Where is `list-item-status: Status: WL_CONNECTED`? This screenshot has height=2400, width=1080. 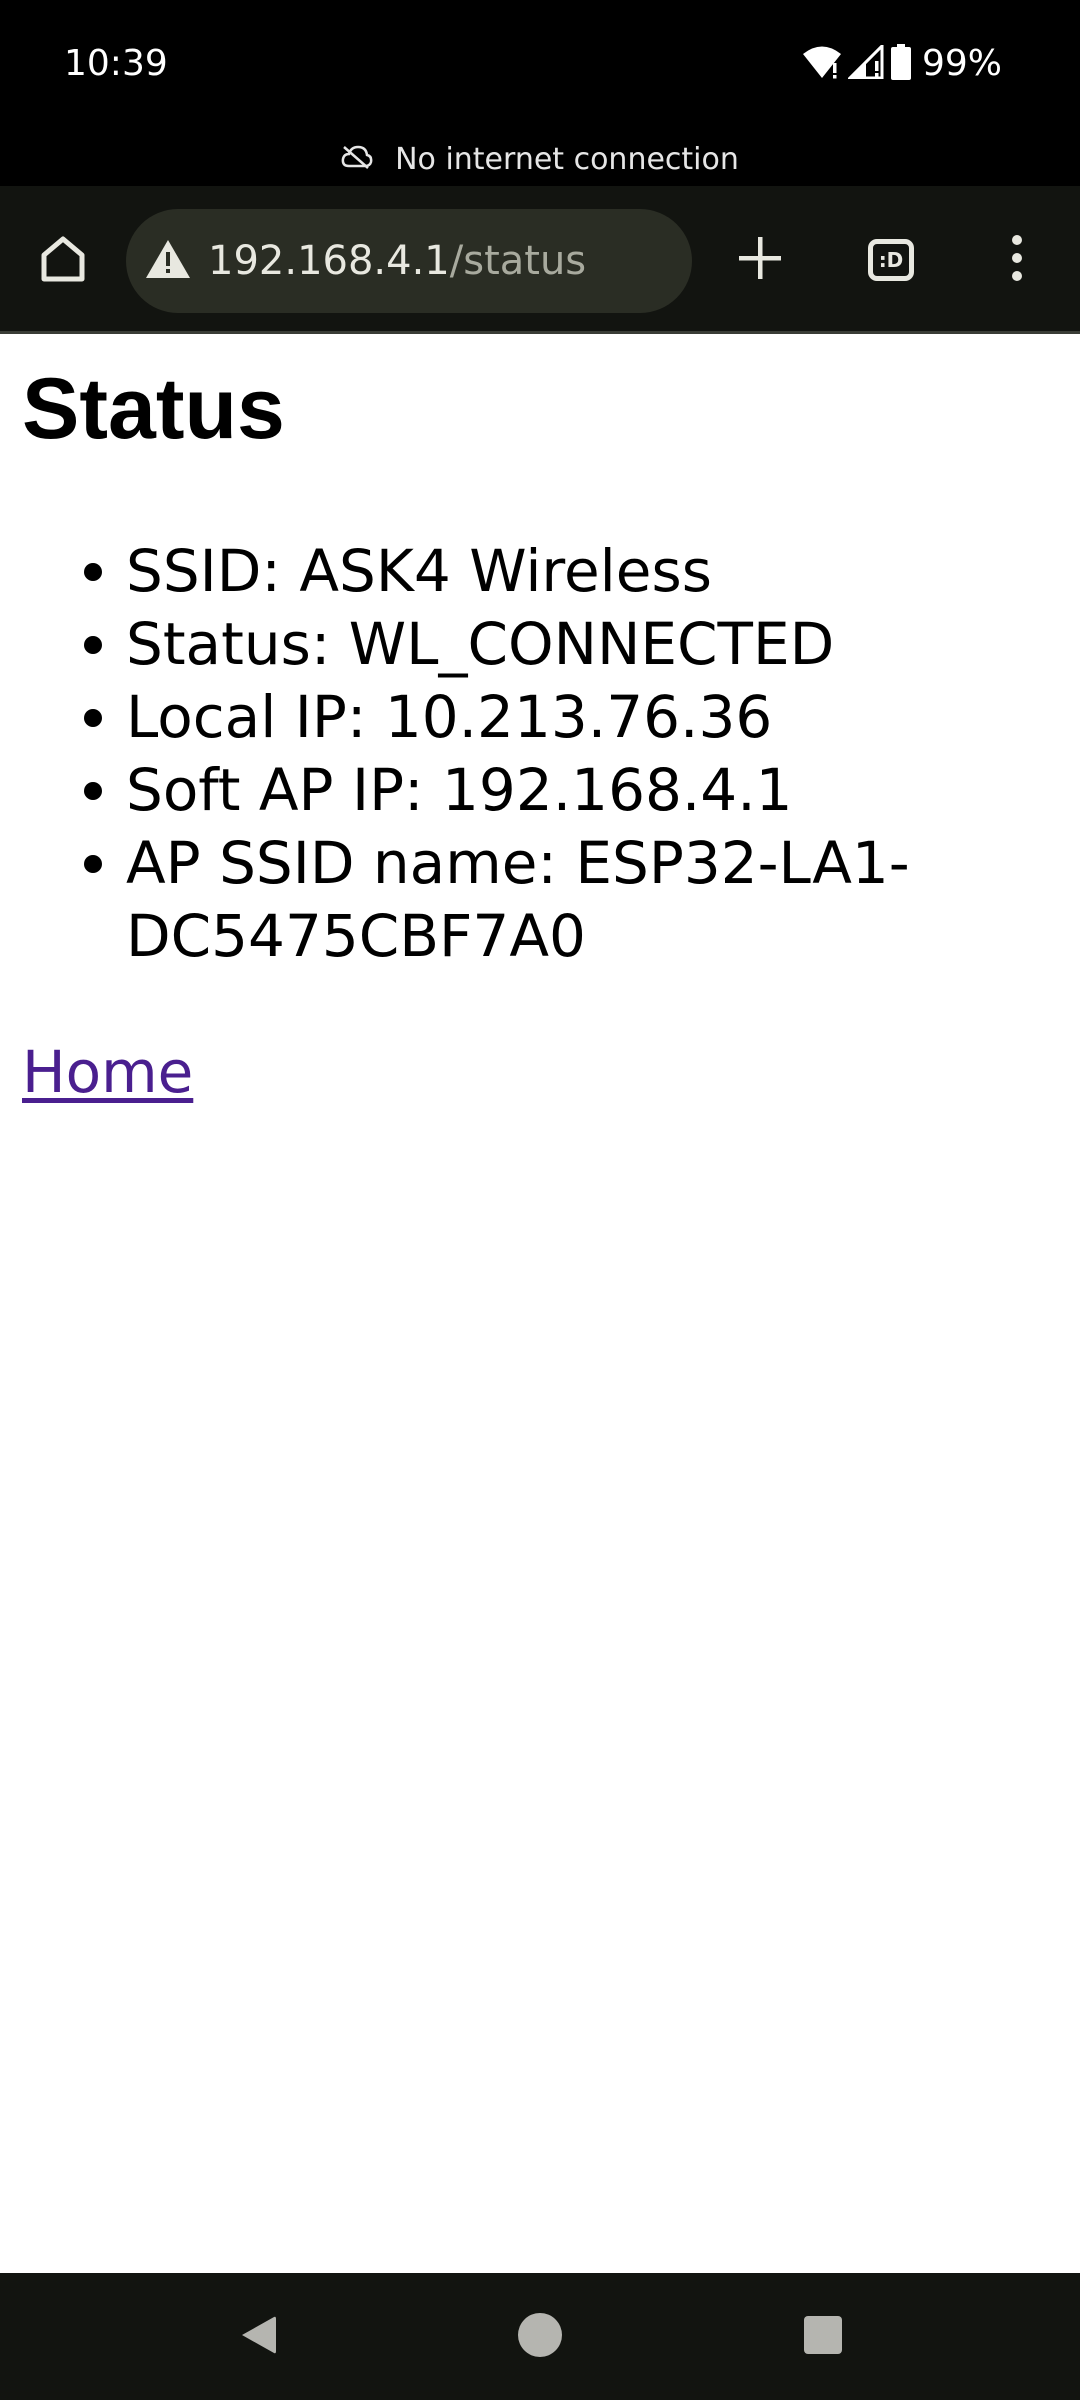
list-item-status: Status: WL_CONNECTED is located at coordinates (555, 644).